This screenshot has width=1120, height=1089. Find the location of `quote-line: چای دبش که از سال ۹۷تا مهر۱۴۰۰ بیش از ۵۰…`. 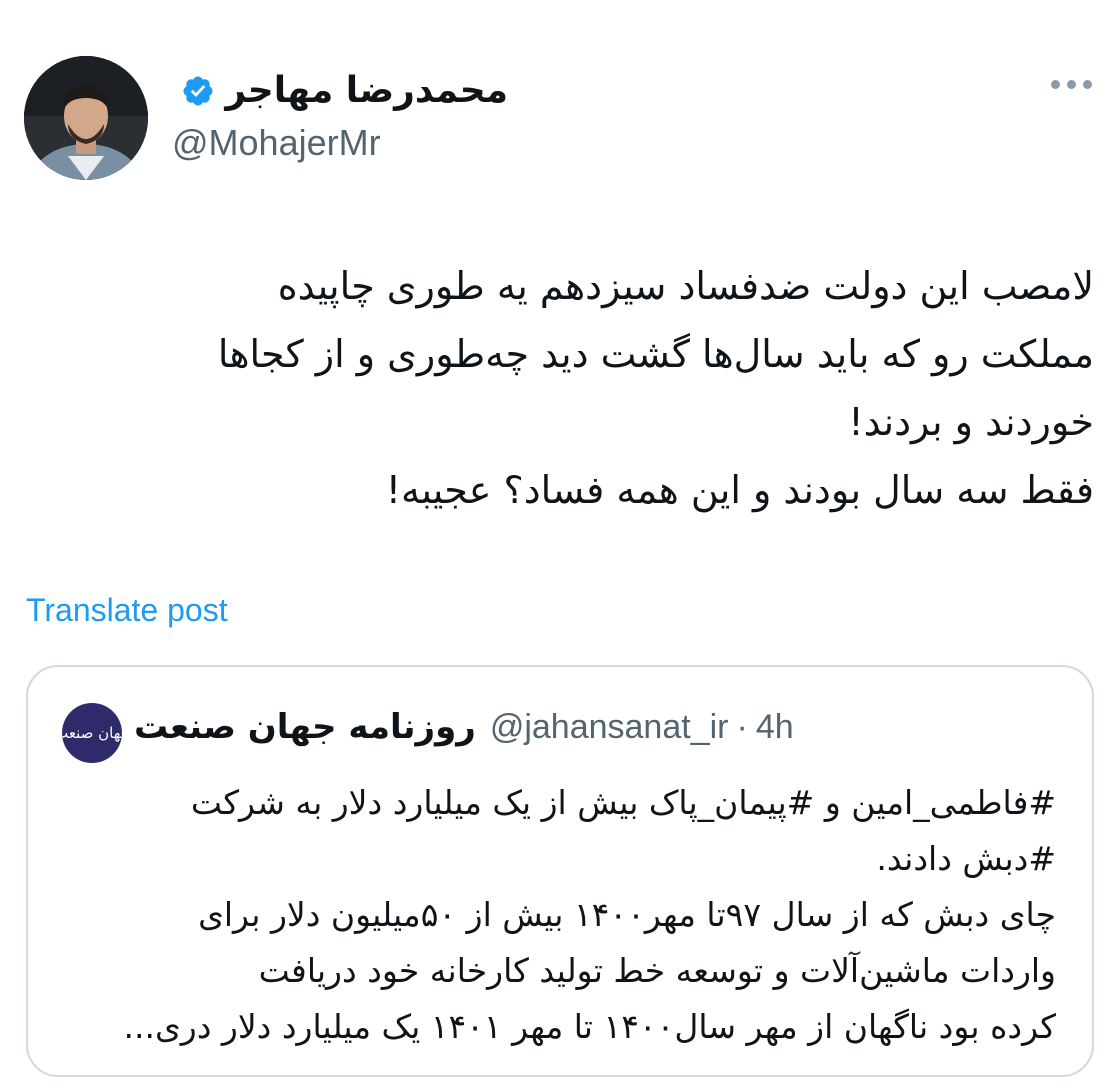

quote-line: چای دبش که از سال ۹۷تا مهر۱۴۰۰ بیش از ۵۰… is located at coordinates (627, 914).